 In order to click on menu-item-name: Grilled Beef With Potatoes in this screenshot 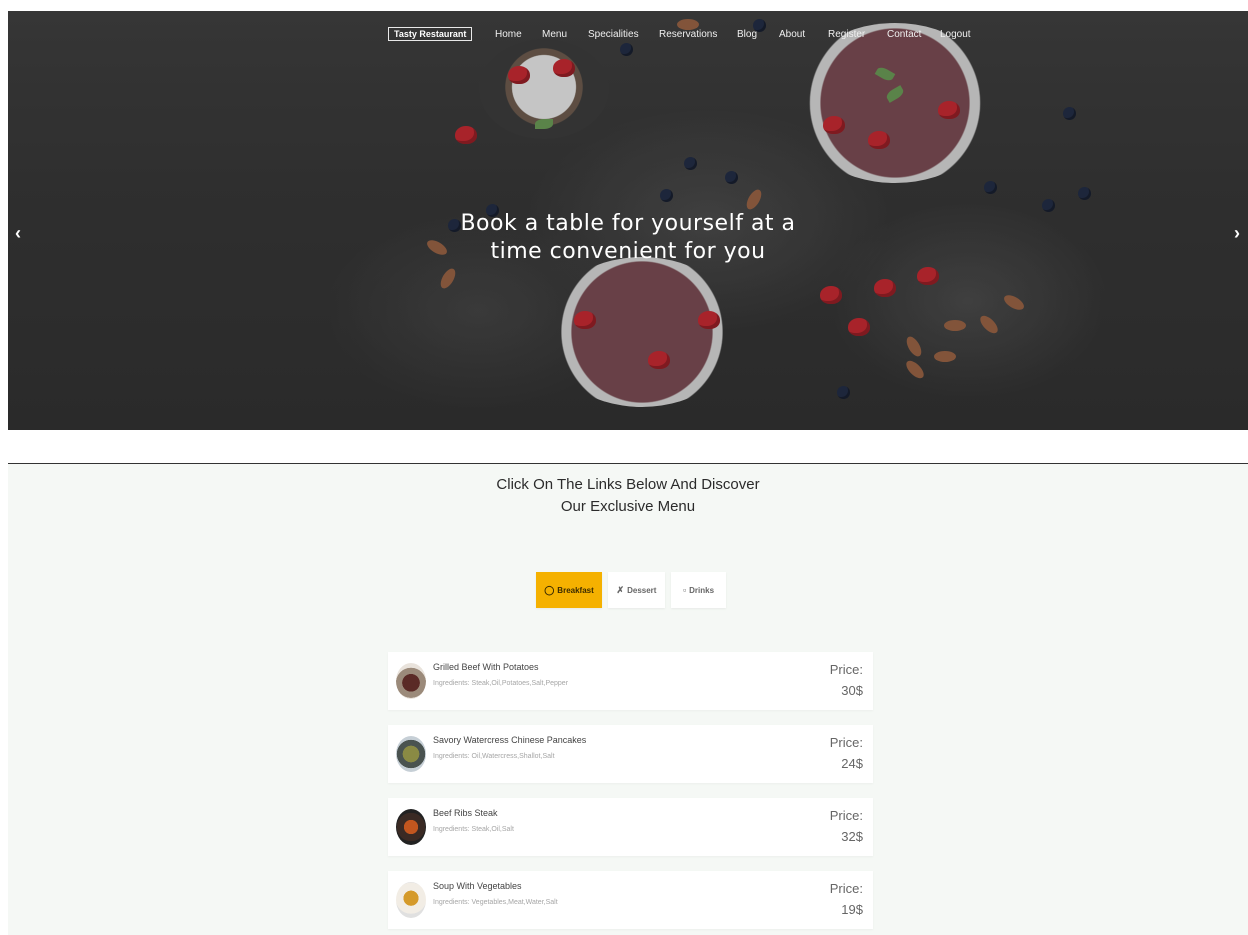, I will do `click(486, 667)`.